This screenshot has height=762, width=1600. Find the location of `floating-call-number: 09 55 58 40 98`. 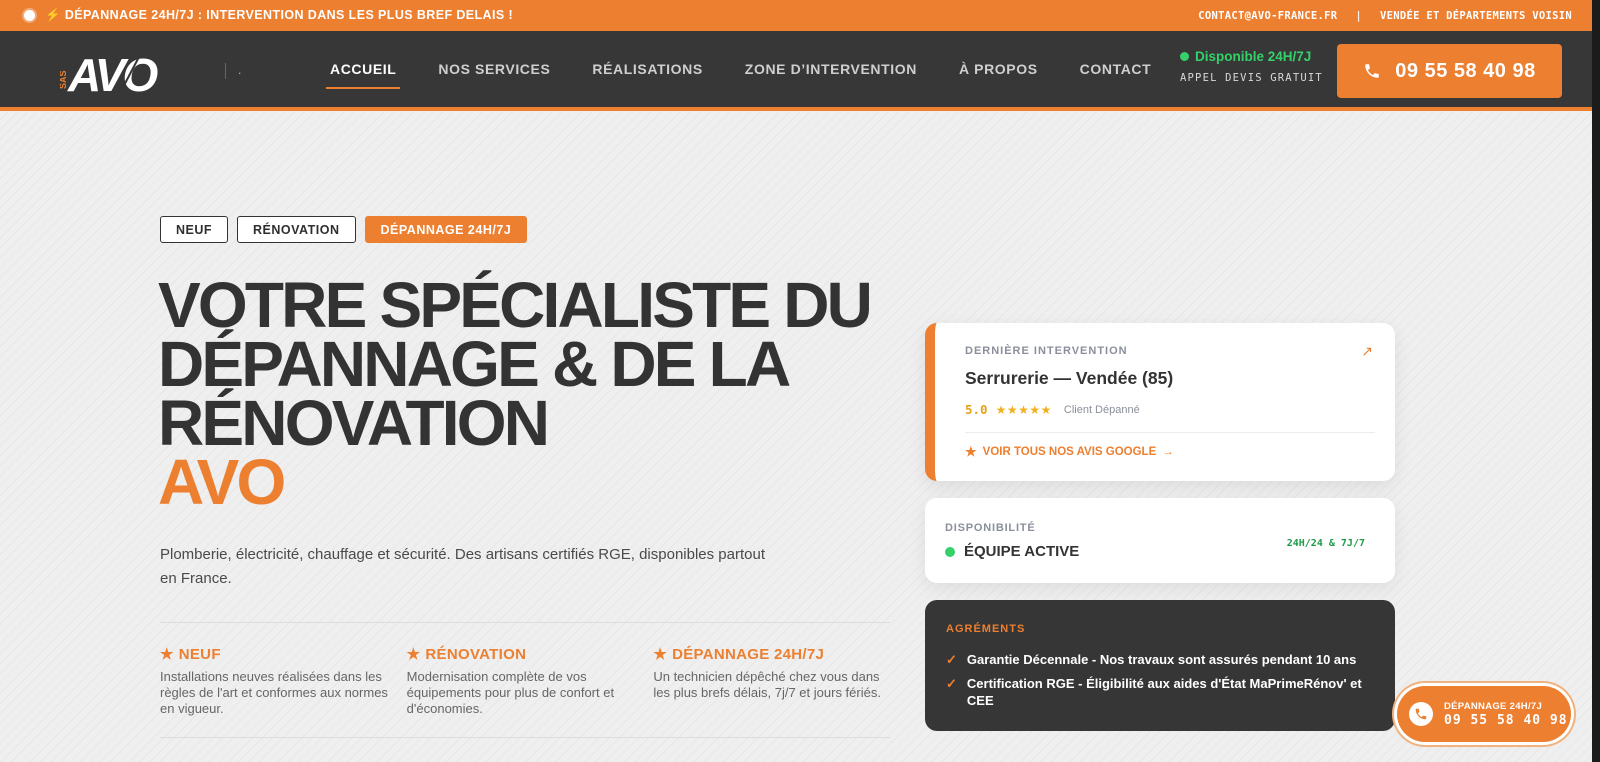

floating-call-number: 09 55 58 40 98 is located at coordinates (1506, 720).